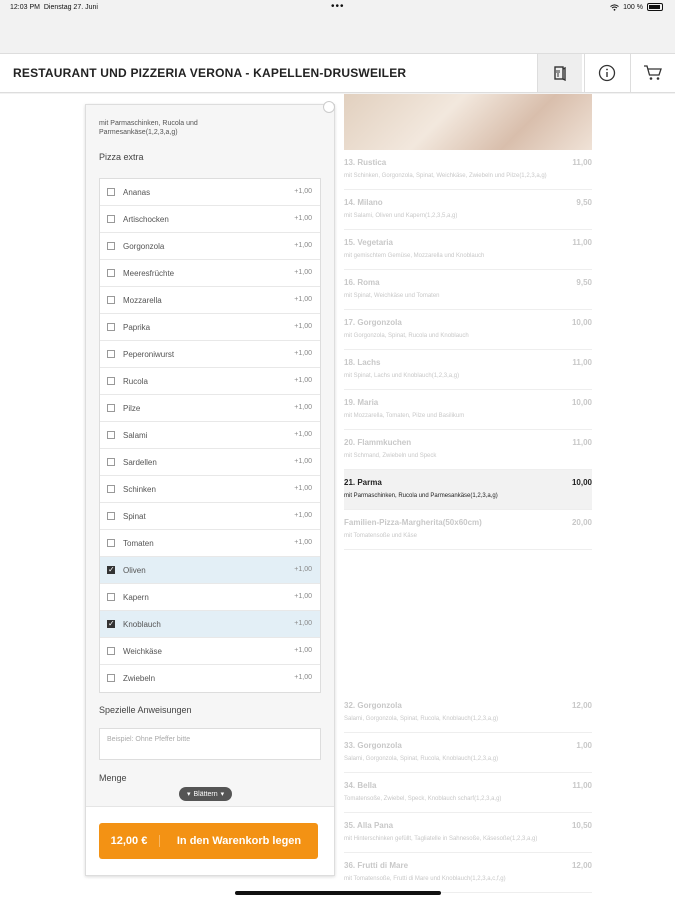  I want to click on extra-option: Schinken +1,00, so click(210, 489).